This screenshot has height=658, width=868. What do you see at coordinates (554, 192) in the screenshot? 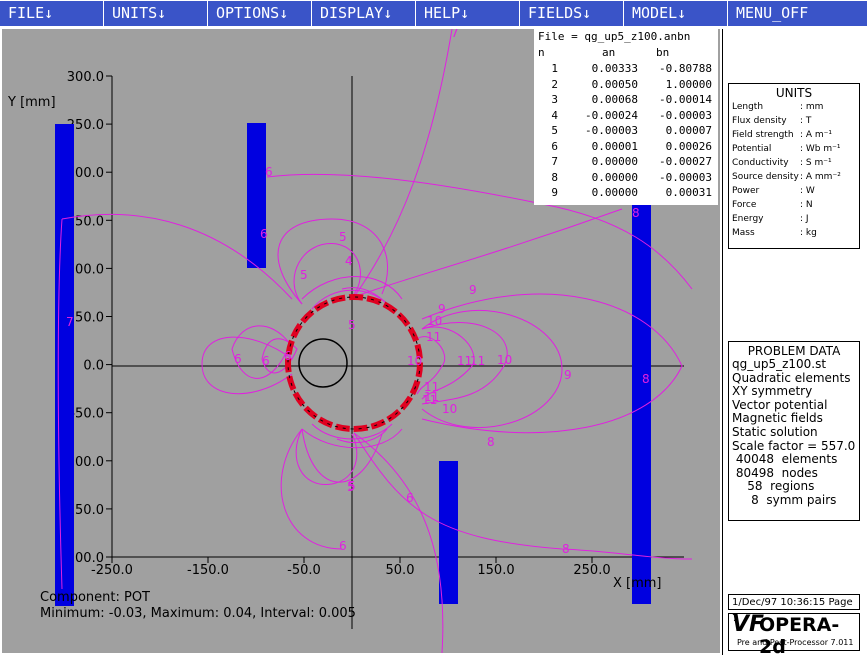
I see `harmonic-n-cell: 9` at bounding box center [554, 192].